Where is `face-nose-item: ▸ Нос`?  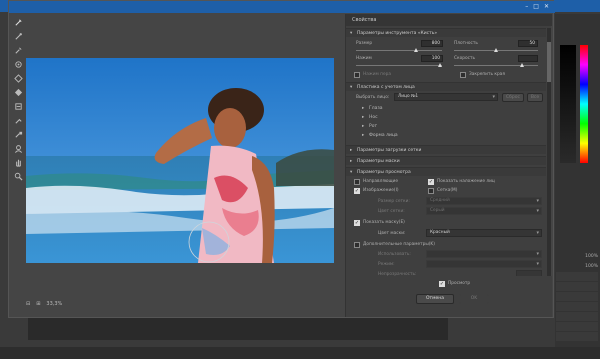
face-nose-item: ▸ Нос is located at coordinates (370, 118).